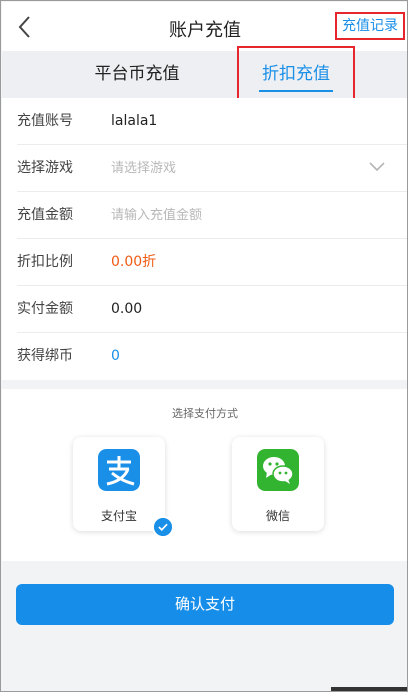 The image size is (408, 692). I want to click on amount-row: 充值金额 请输入充值金额, so click(212, 215).